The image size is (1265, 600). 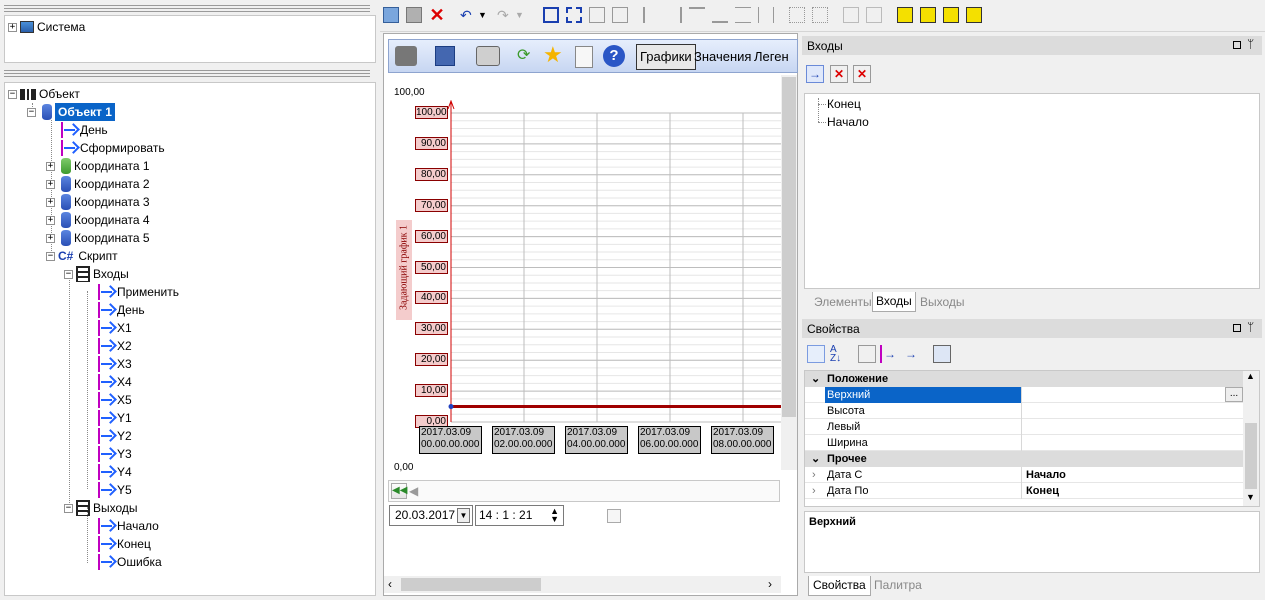 I want to click on property-row: Левый, so click(x=1024, y=427).